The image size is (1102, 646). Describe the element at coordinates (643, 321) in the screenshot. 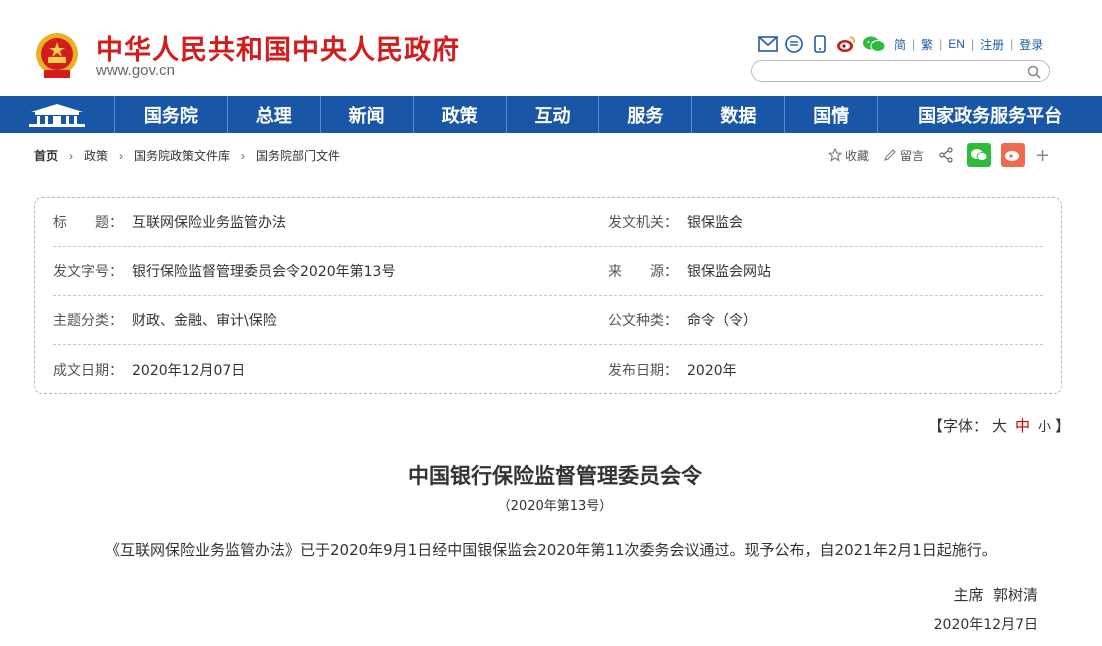

I see `doc-type-label: 公文种类：` at that location.